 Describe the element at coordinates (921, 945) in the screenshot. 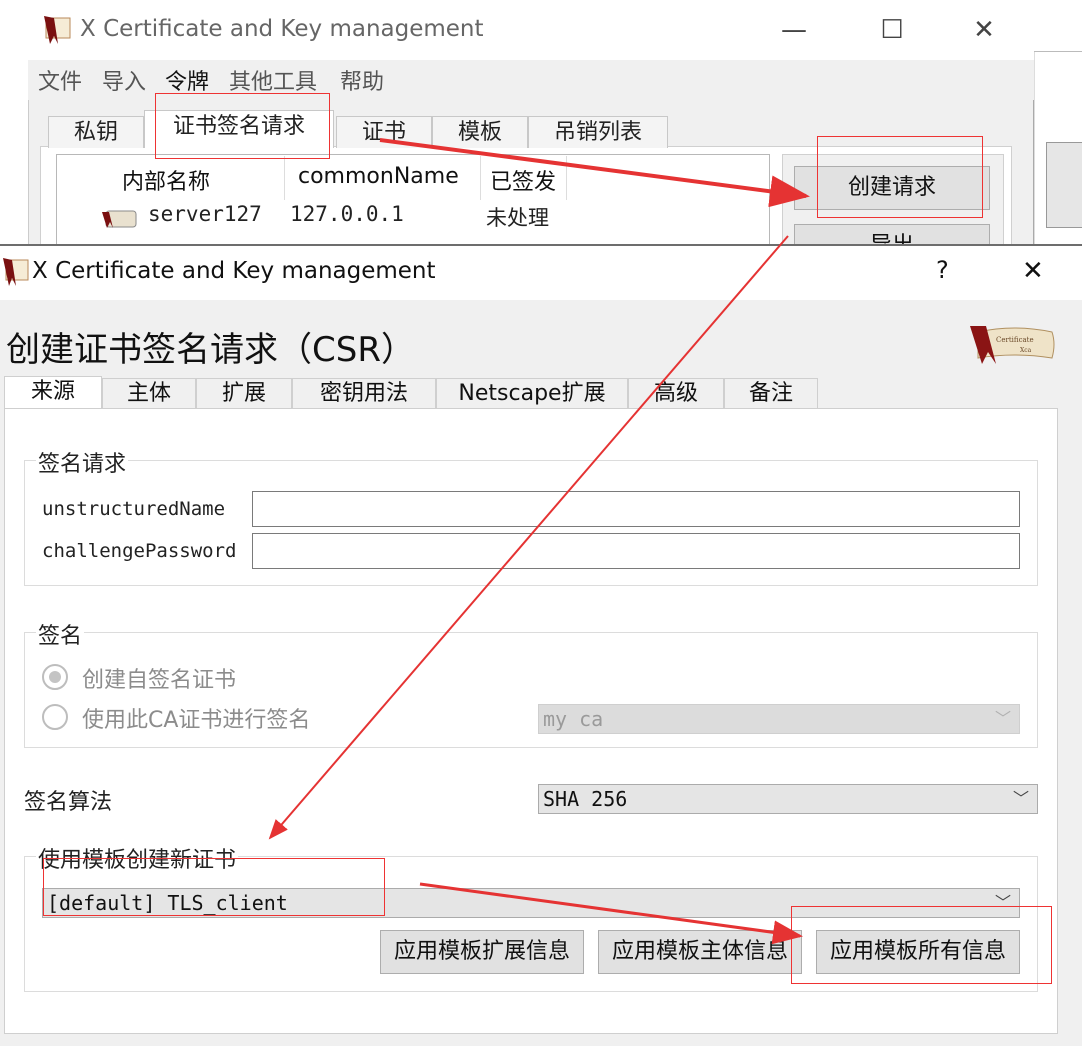

I see `annotation-box-apply-all` at that location.